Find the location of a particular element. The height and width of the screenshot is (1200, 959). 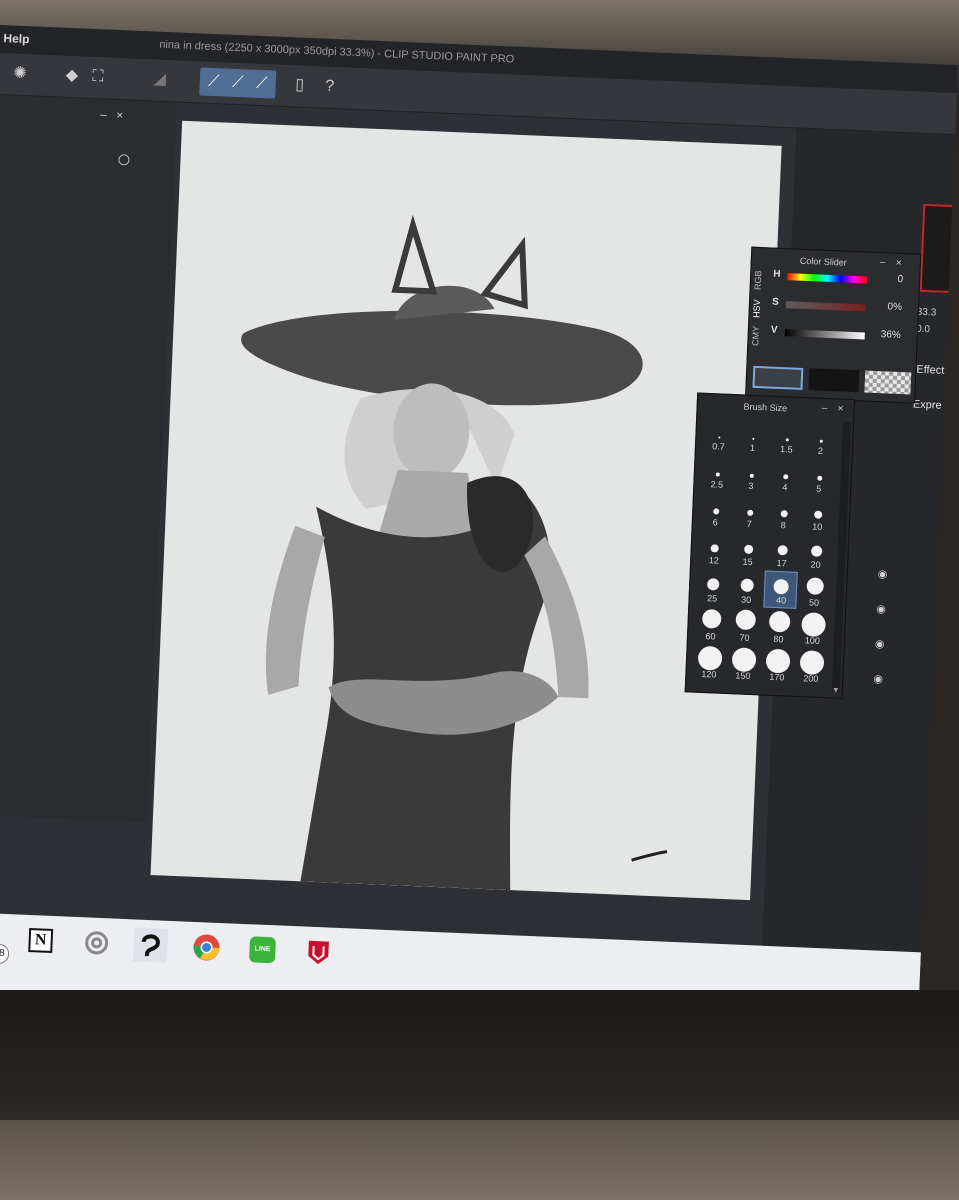

brush-size-option: 30 is located at coordinates (746, 588).